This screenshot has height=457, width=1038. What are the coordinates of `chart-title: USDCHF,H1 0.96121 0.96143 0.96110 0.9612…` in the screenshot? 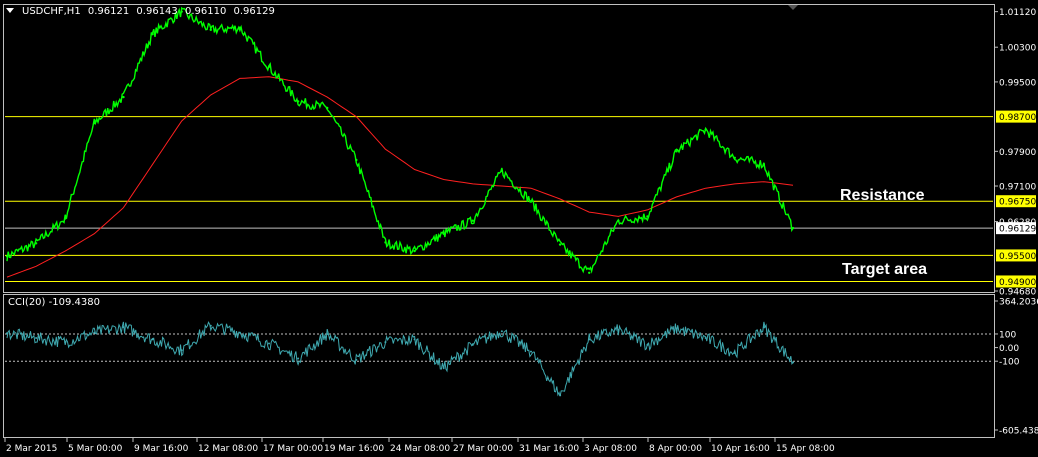 It's located at (140, 12).